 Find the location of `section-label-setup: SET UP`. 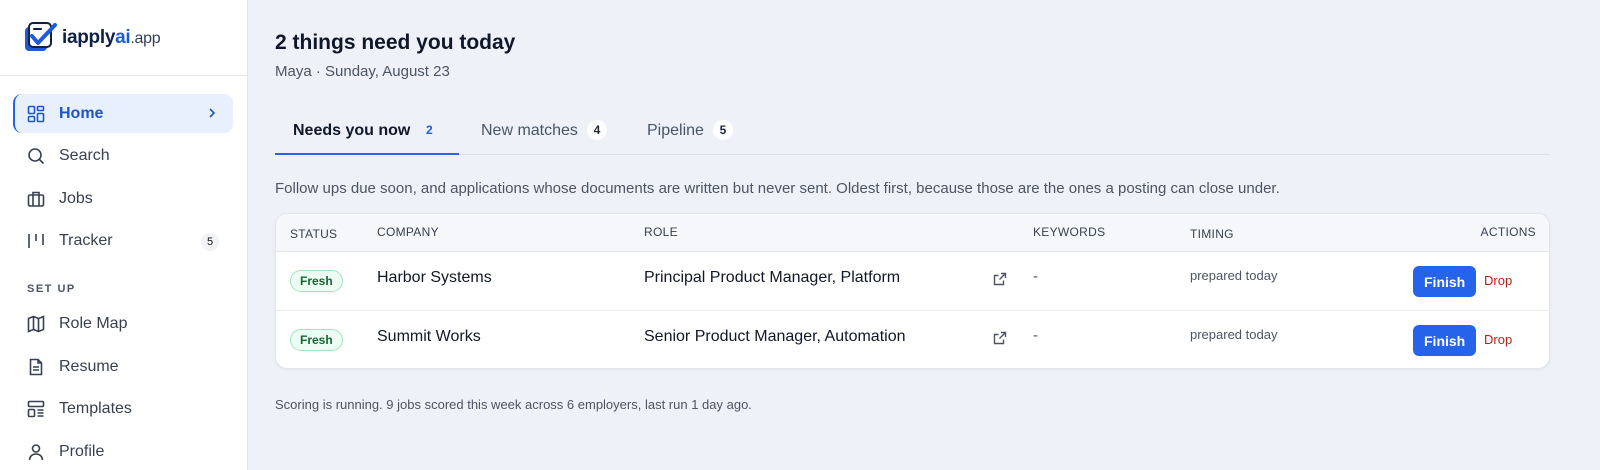

section-label-setup: SET UP is located at coordinates (51, 288).